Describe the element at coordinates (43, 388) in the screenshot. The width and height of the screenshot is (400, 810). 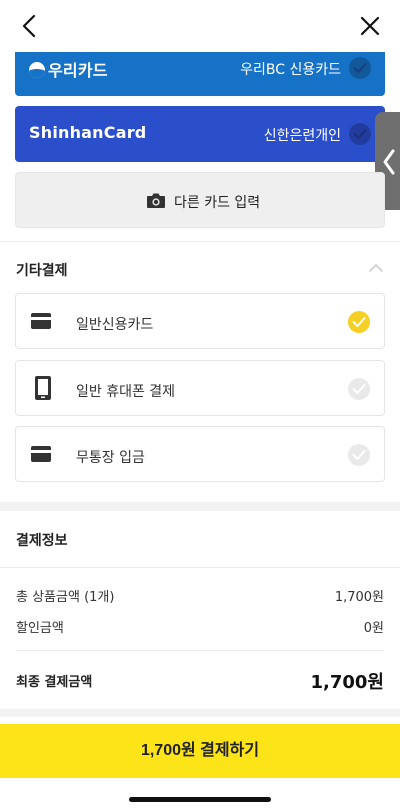
I see `phone-icon` at that location.